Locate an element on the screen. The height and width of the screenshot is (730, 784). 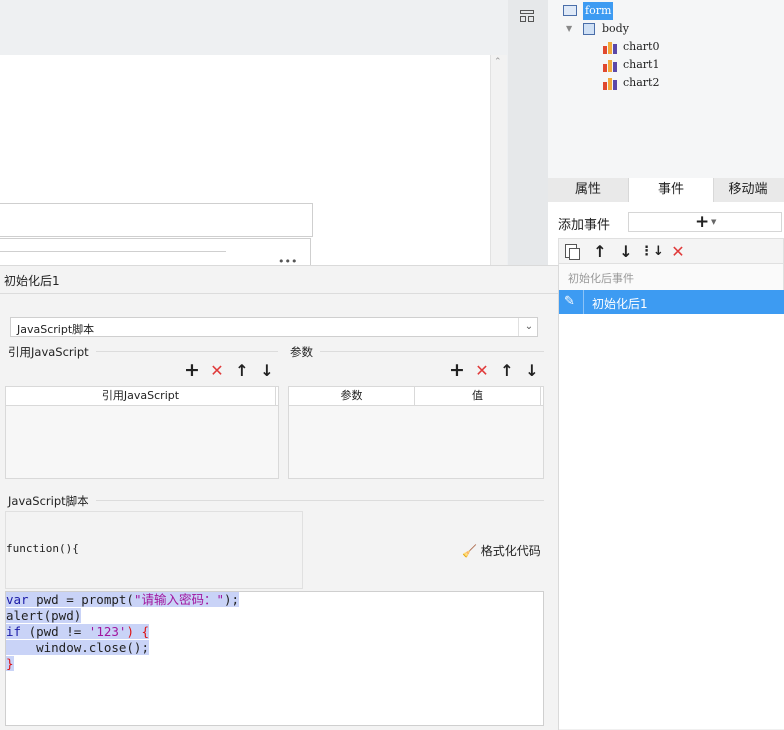
canvas-widget-box is located at coordinates (156, 220).